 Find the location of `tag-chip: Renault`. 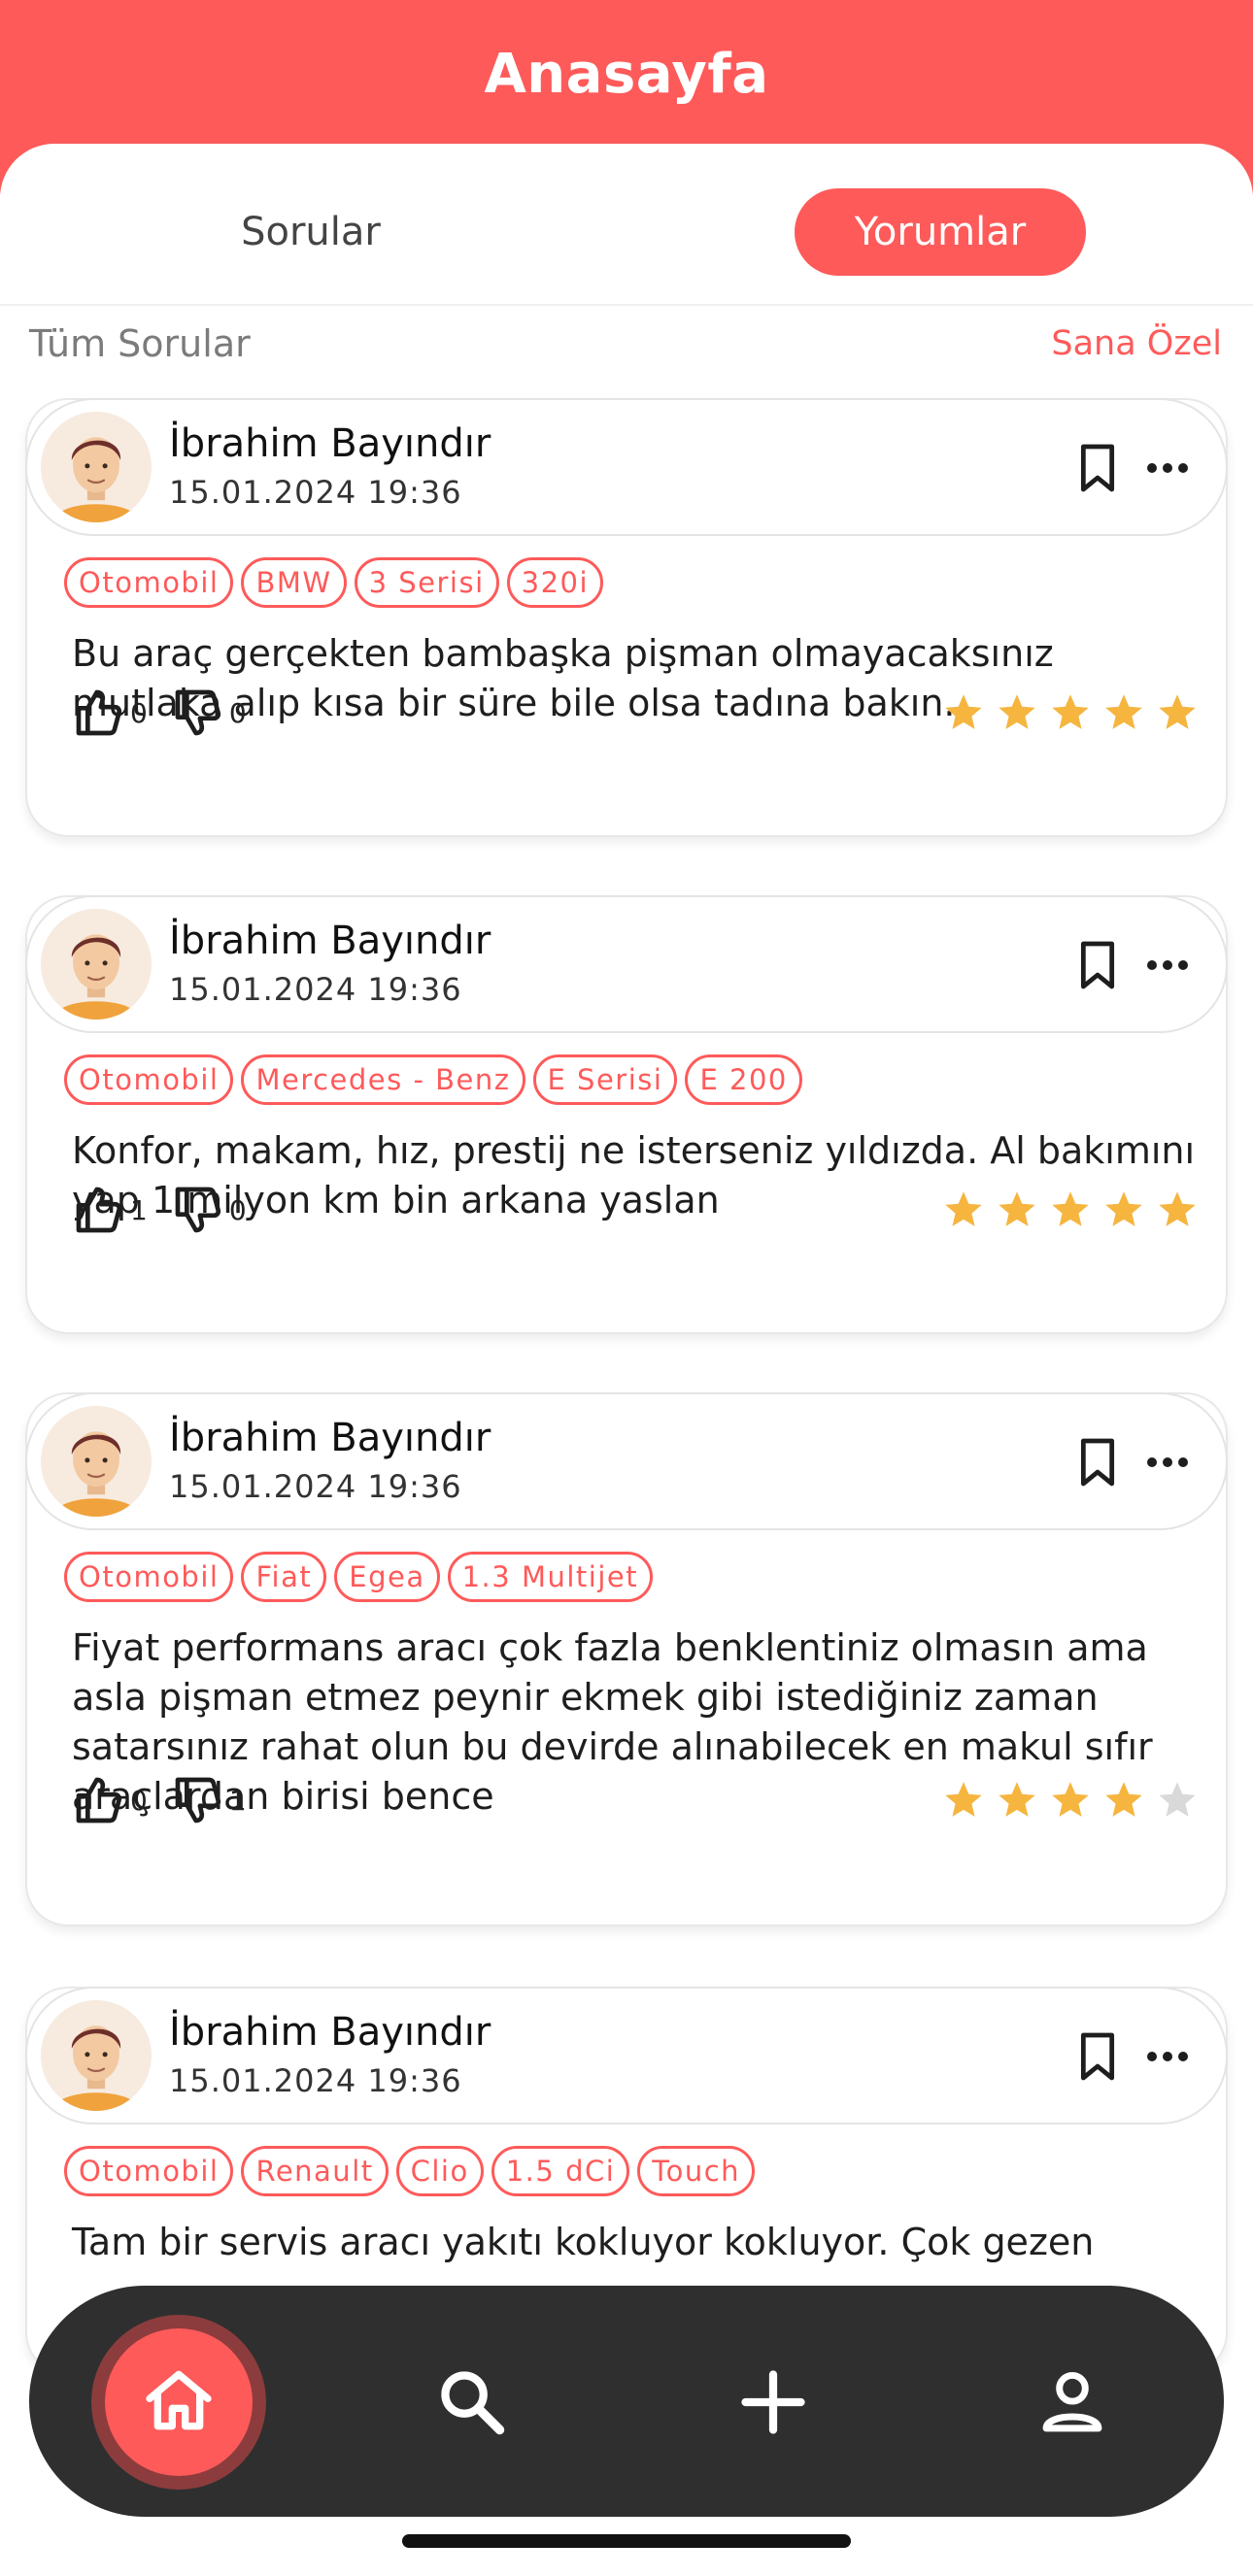

tag-chip: Renault is located at coordinates (315, 2171).